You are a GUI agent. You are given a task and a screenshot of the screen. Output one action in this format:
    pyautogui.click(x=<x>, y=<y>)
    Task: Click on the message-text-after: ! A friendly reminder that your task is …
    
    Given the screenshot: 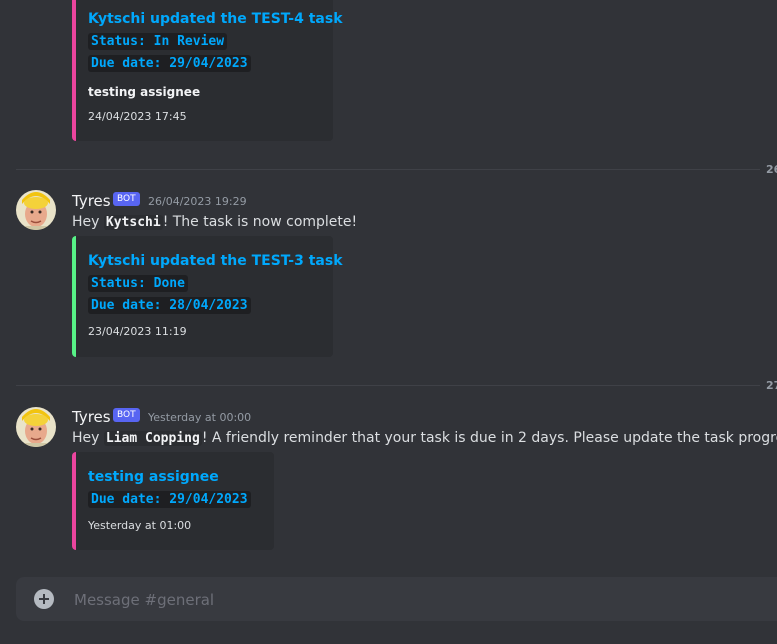 What is the action you would take?
    pyautogui.click(x=489, y=438)
    